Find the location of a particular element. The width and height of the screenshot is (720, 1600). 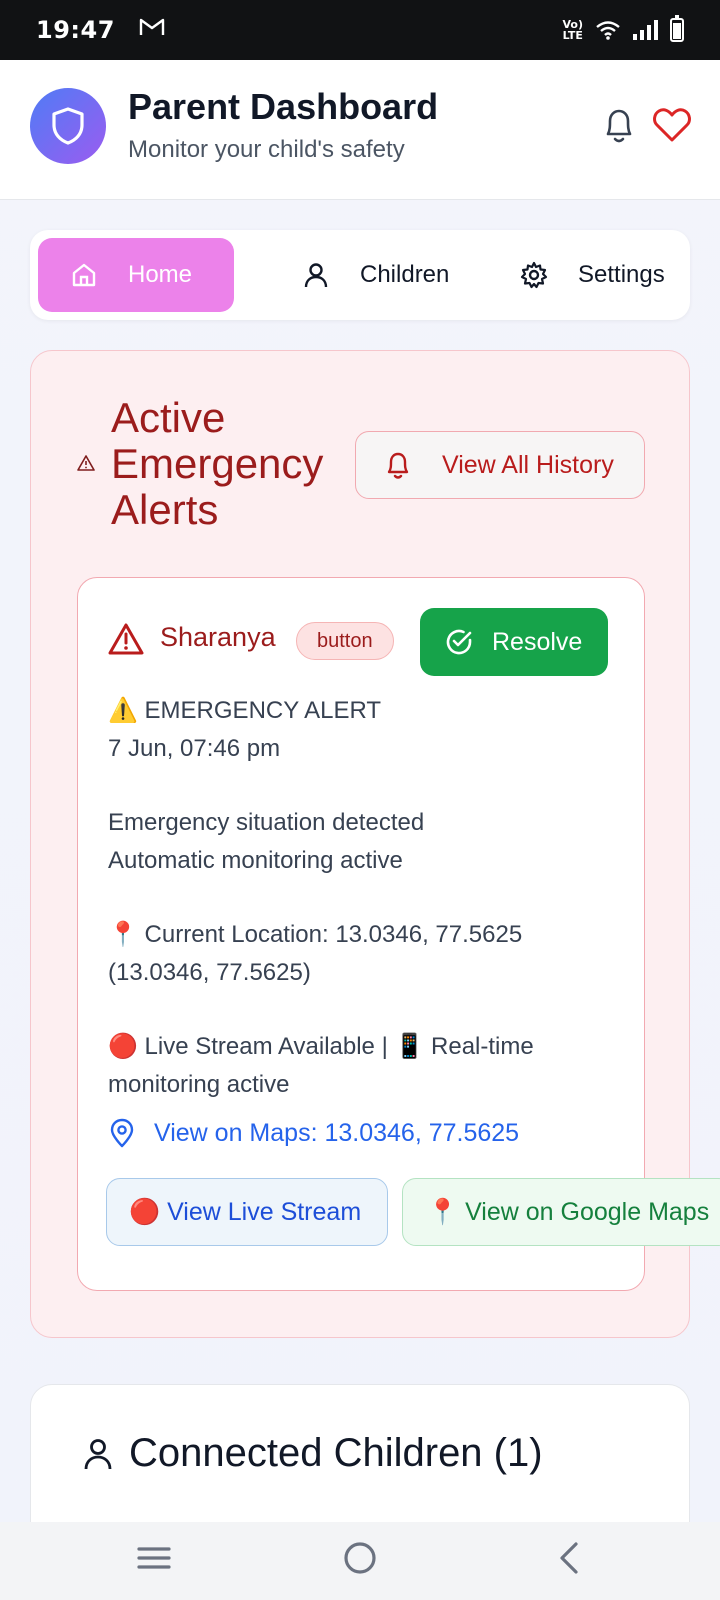

page-title: Parent Dashboard is located at coordinates (283, 106).